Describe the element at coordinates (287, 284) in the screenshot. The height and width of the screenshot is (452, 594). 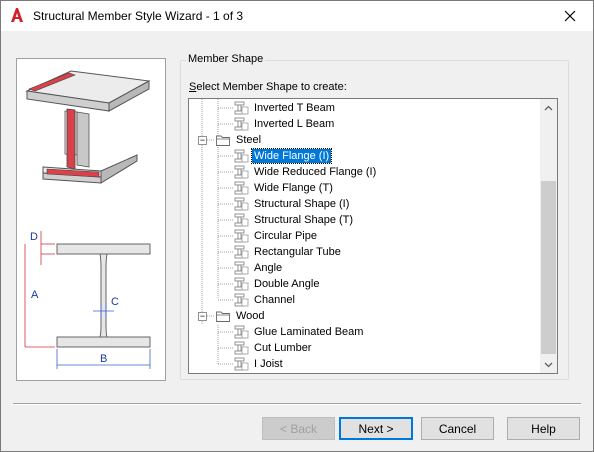
I see `tree-item-label: Double Angle` at that location.